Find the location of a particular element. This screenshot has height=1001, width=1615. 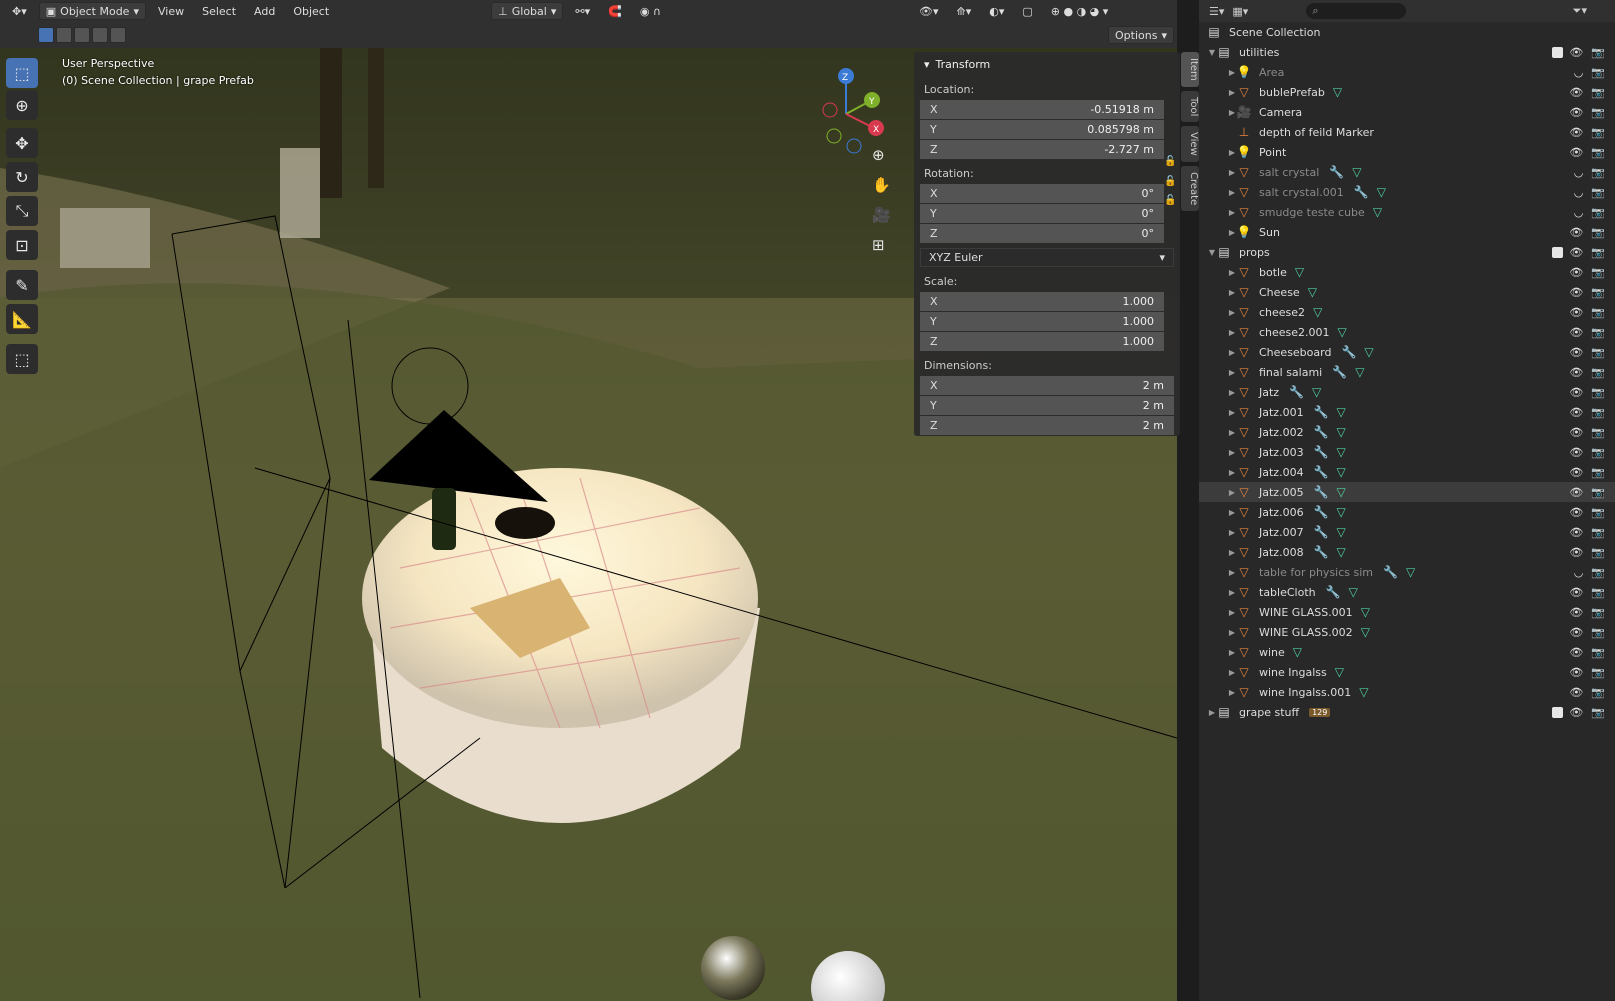

rotate-tool: ↻ is located at coordinates (22, 177).